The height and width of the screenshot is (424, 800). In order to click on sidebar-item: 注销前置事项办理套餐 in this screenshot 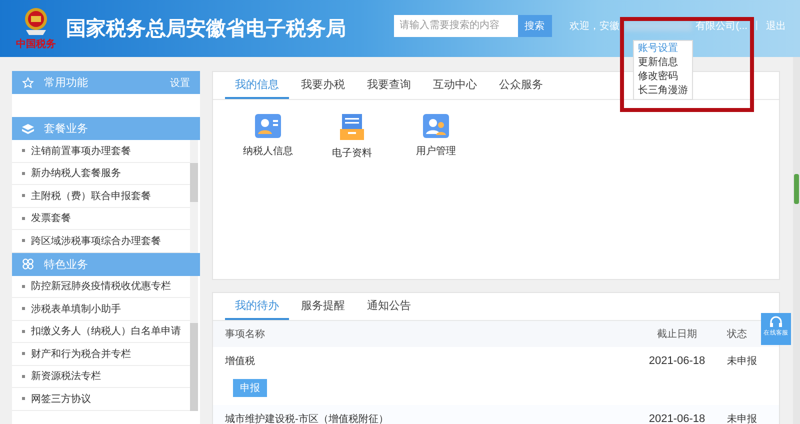, I will do `click(101, 151)`.